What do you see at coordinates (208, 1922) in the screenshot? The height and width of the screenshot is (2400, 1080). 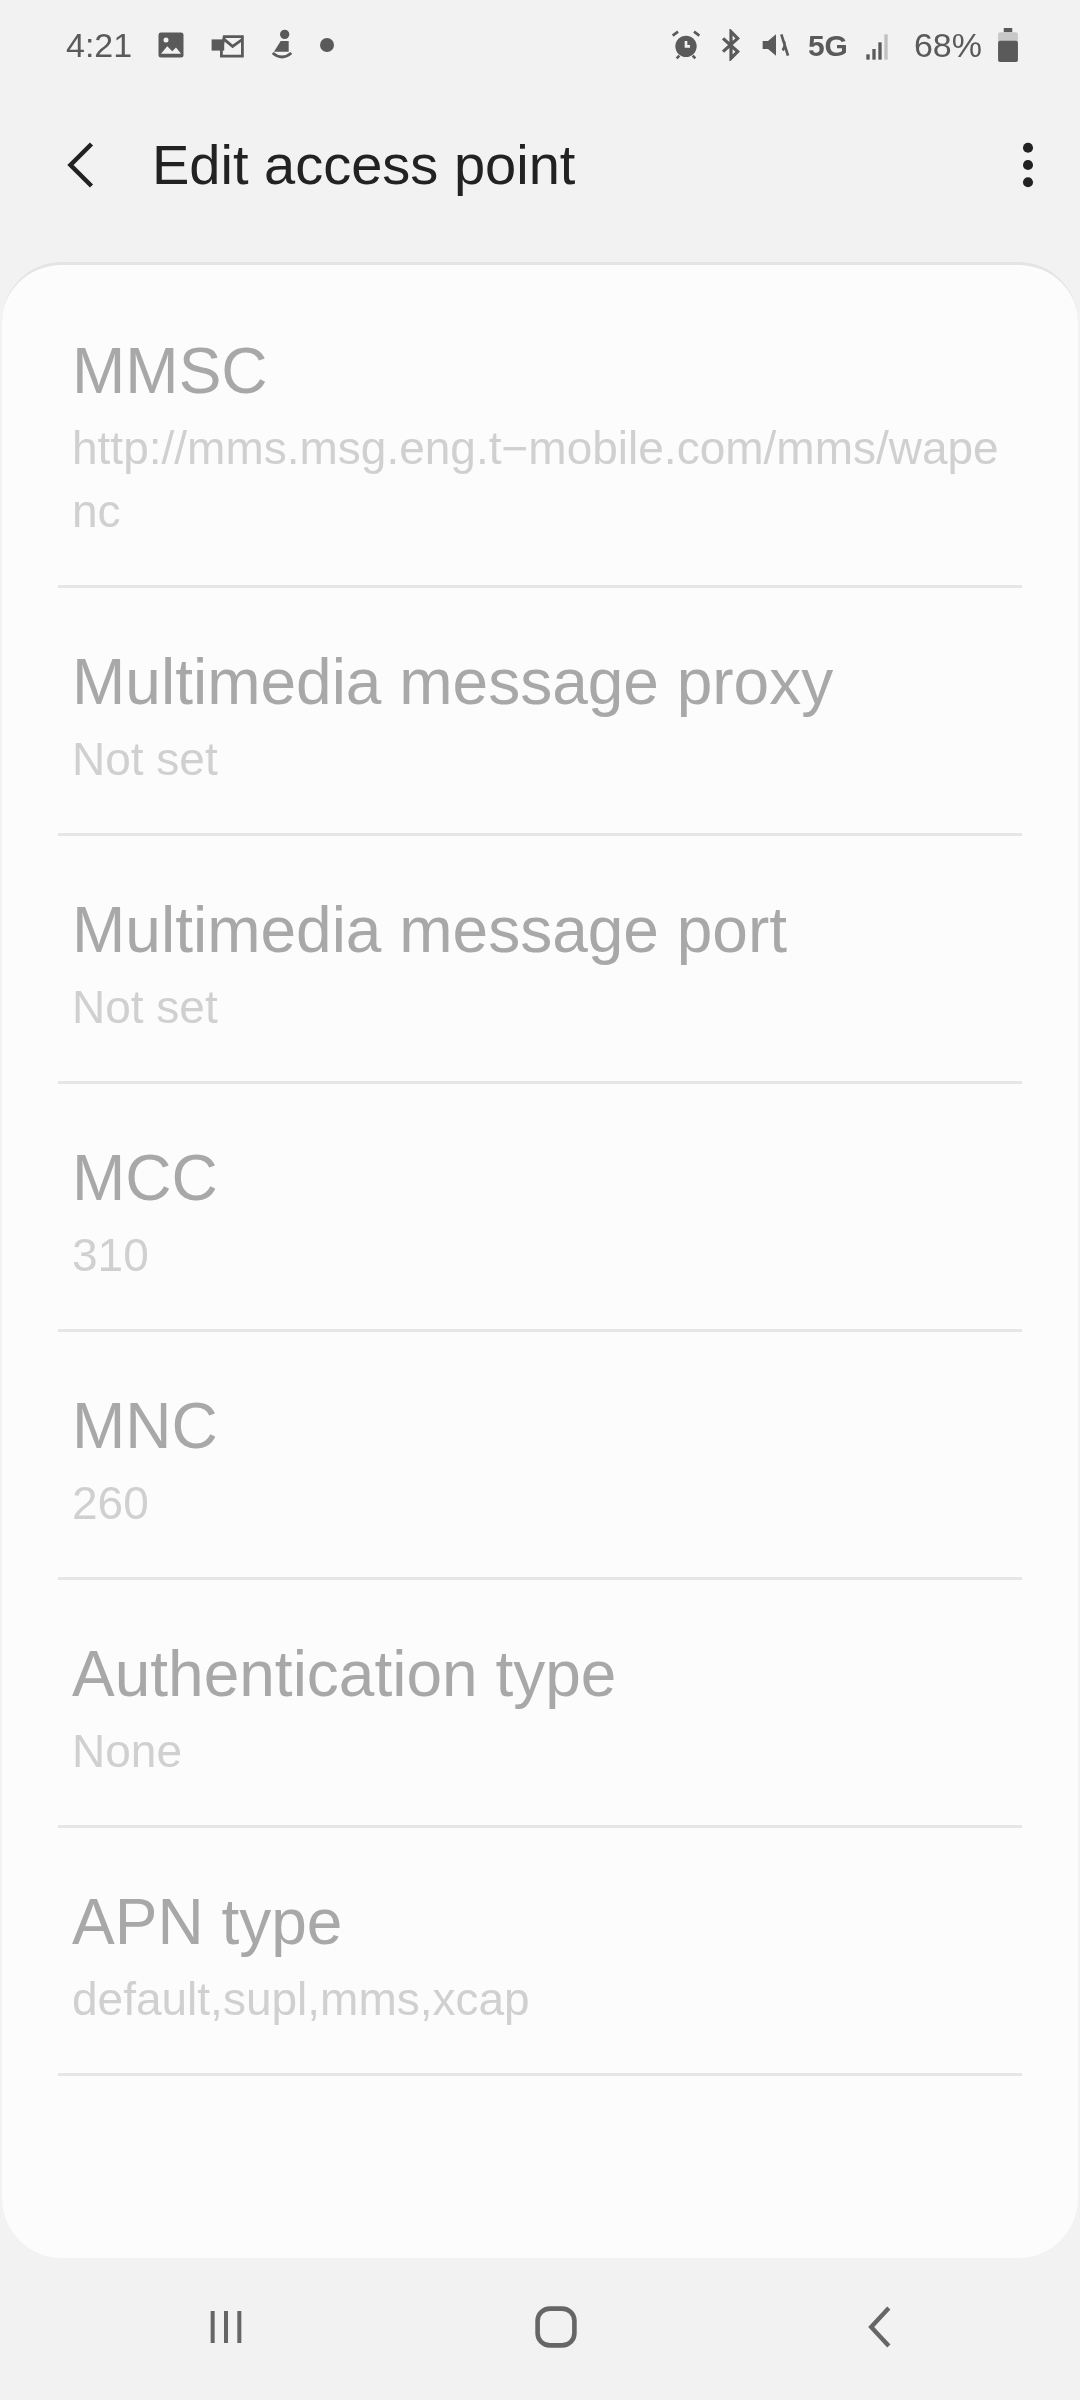 I see `setting-title: APN type` at bounding box center [208, 1922].